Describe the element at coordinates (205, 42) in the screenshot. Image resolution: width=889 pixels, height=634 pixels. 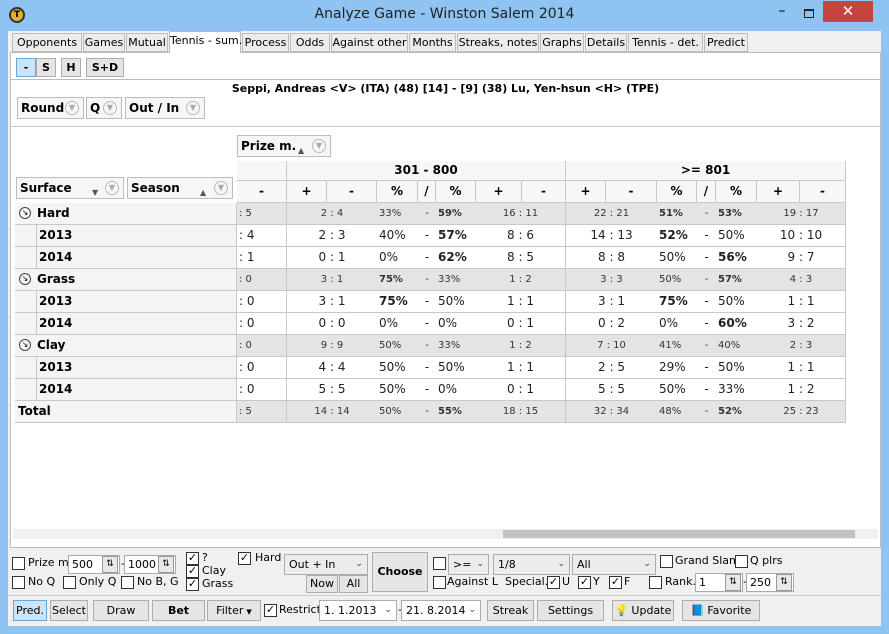
I see `tab-tennis-sum-: Tennis - sum.` at that location.